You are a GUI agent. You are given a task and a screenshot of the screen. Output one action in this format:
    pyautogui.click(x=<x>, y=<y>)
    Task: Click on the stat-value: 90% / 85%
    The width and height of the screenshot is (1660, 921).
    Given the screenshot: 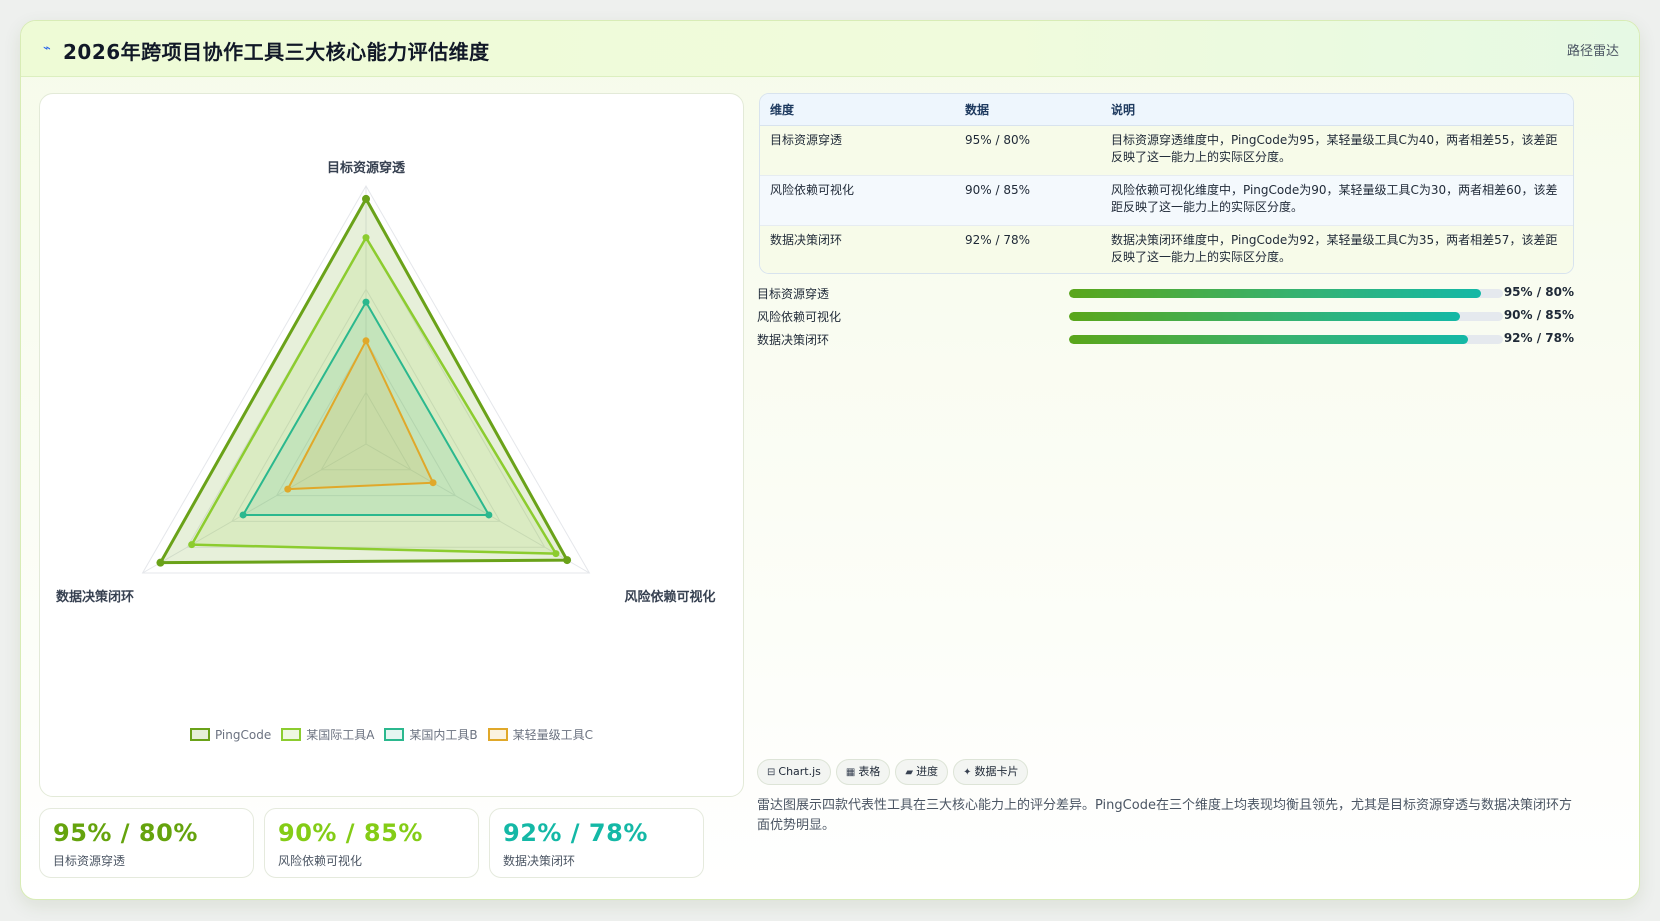 What is the action you would take?
    pyautogui.click(x=350, y=833)
    